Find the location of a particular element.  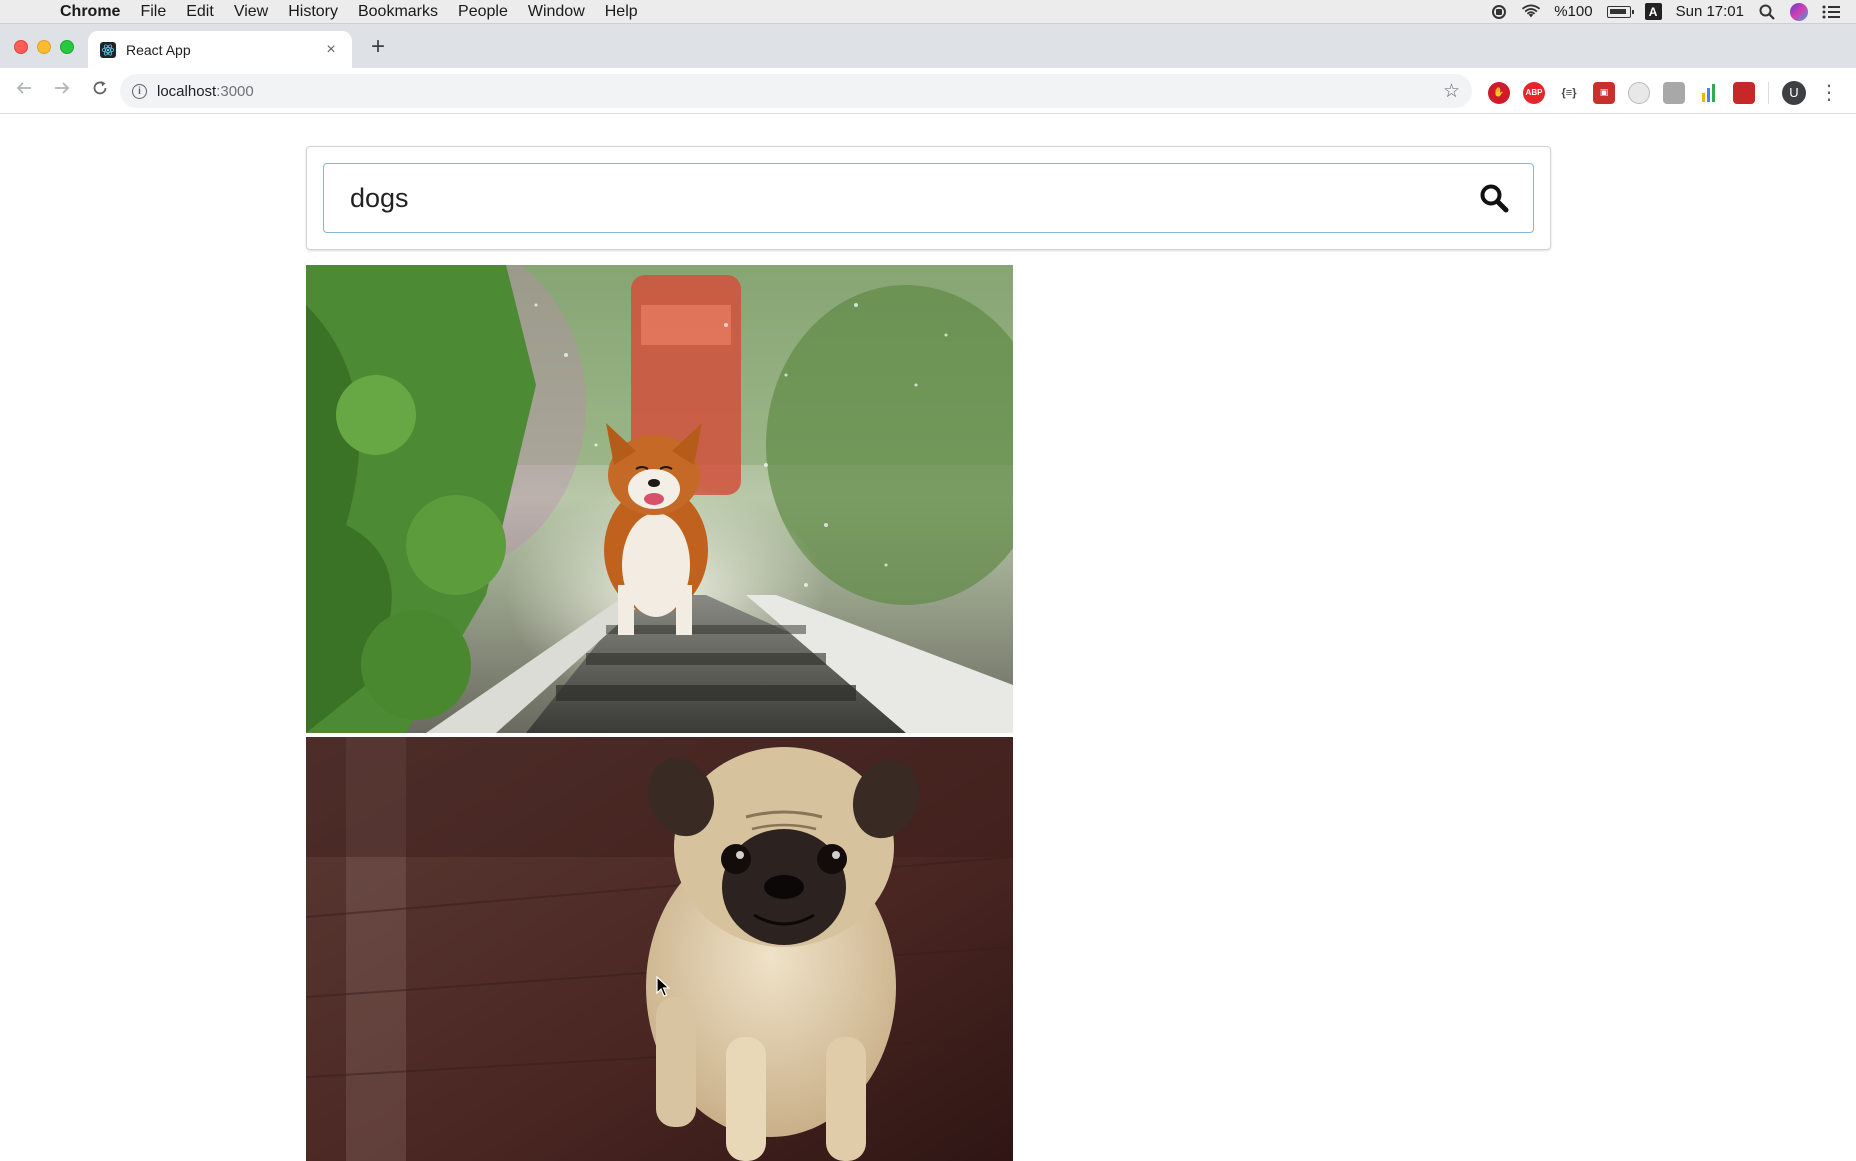

menubar-clock: Sun 17:01 is located at coordinates (1710, 11).